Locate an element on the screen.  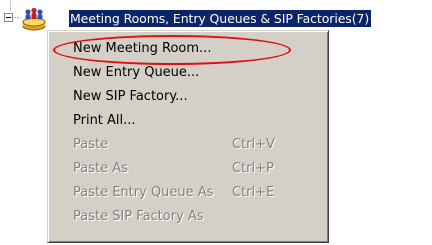
menu-item-shortcut: Ctrl+V is located at coordinates (253, 144).